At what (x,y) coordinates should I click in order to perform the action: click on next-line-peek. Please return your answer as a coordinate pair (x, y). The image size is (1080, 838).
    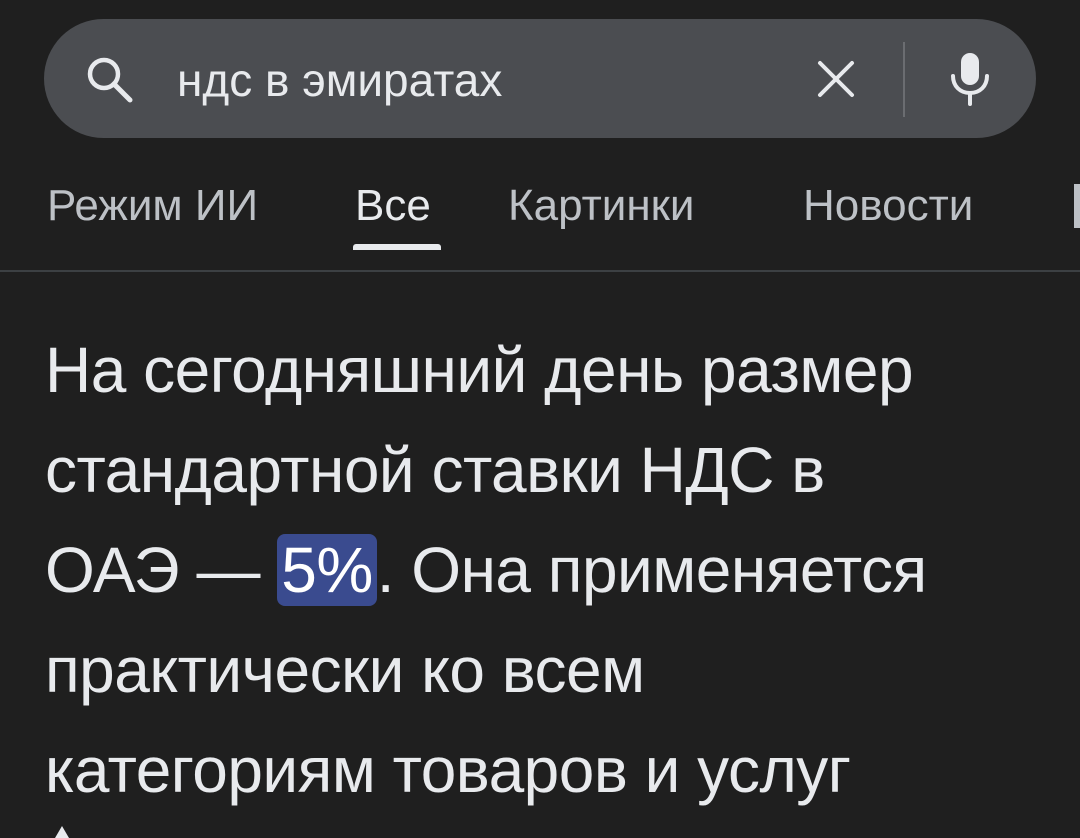
    Looking at the image, I should click on (62, 832).